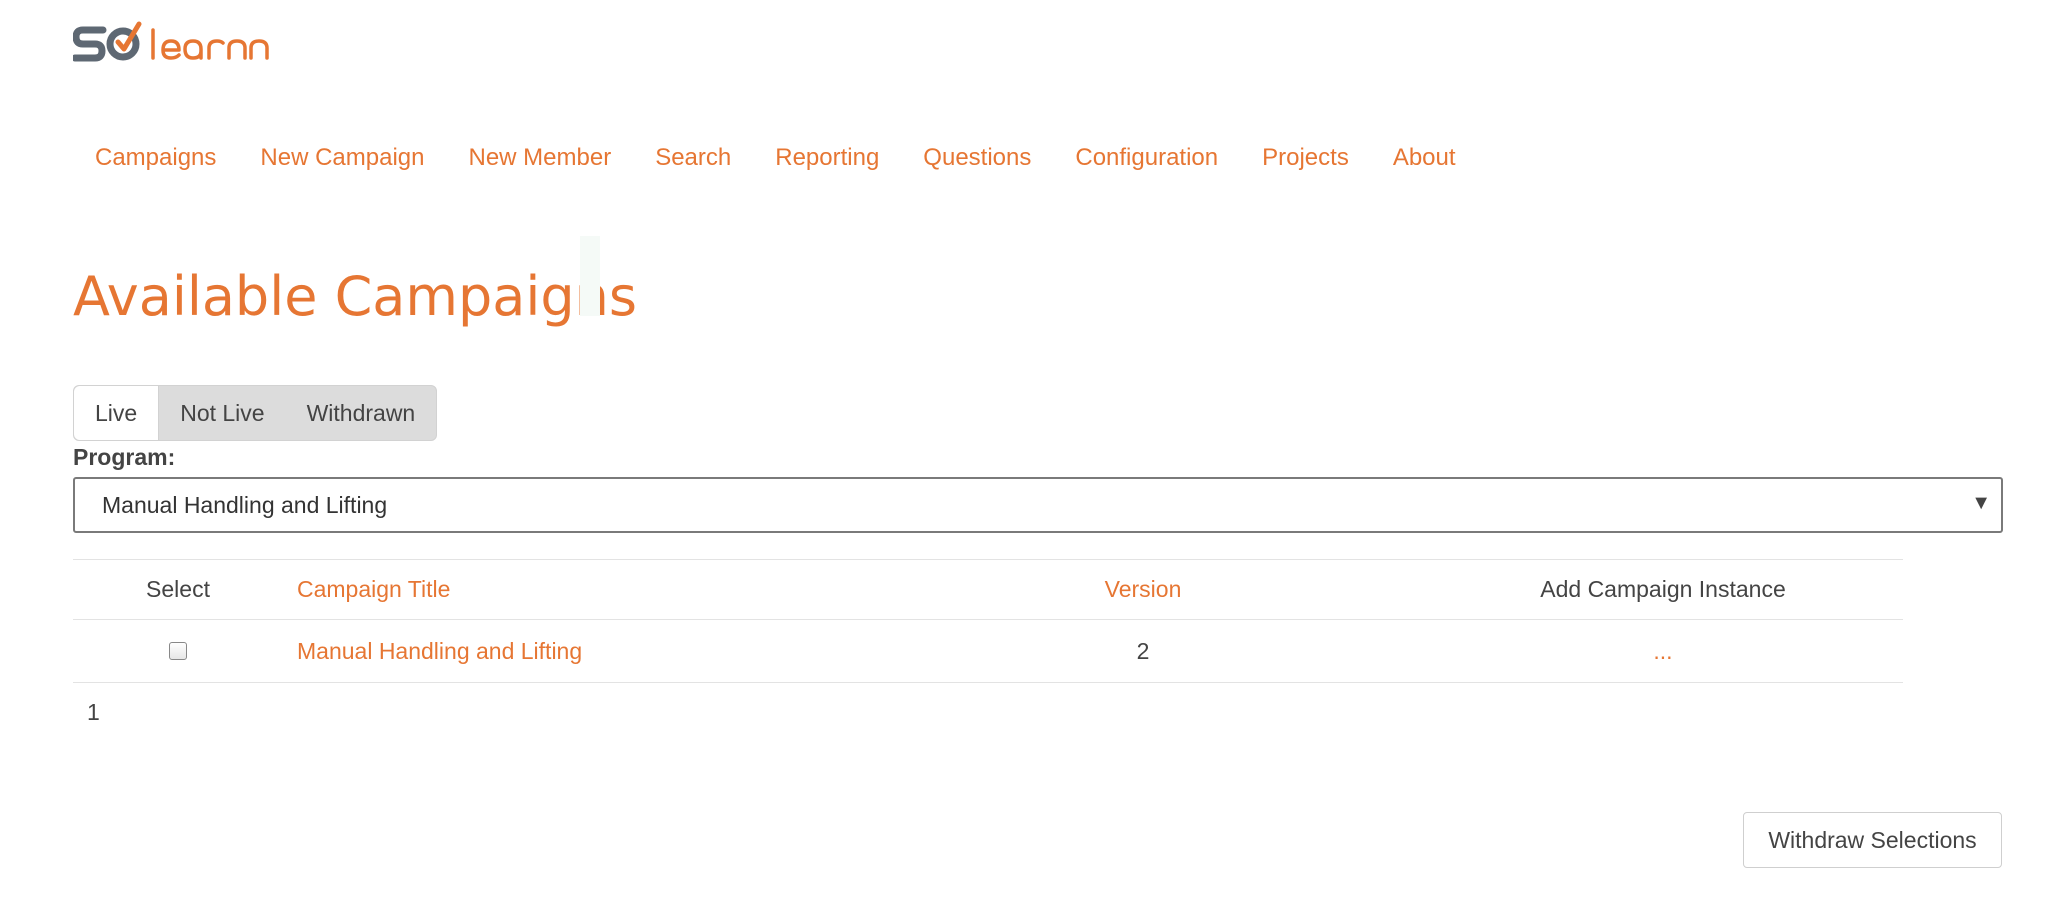  What do you see at coordinates (827, 158) in the screenshot?
I see `nav-reporting: Reporting` at bounding box center [827, 158].